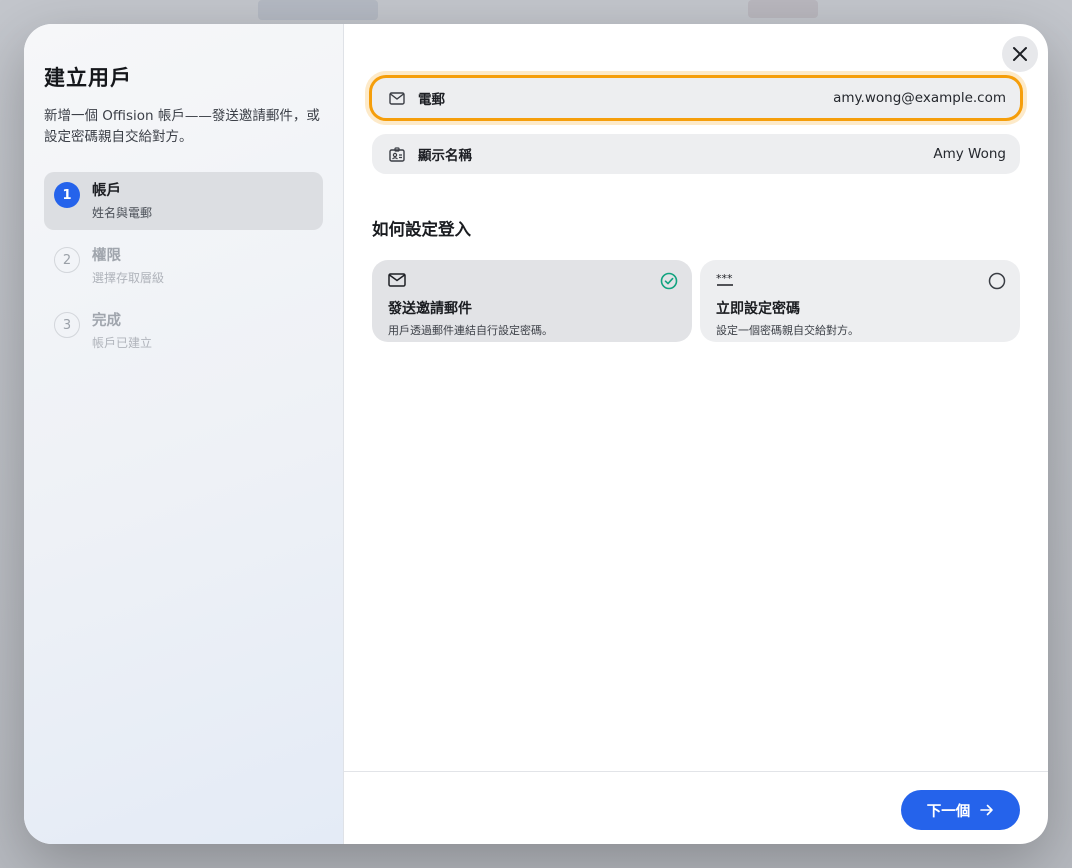 This screenshot has width=1072, height=868. I want to click on next-button: 下一個, so click(960, 810).